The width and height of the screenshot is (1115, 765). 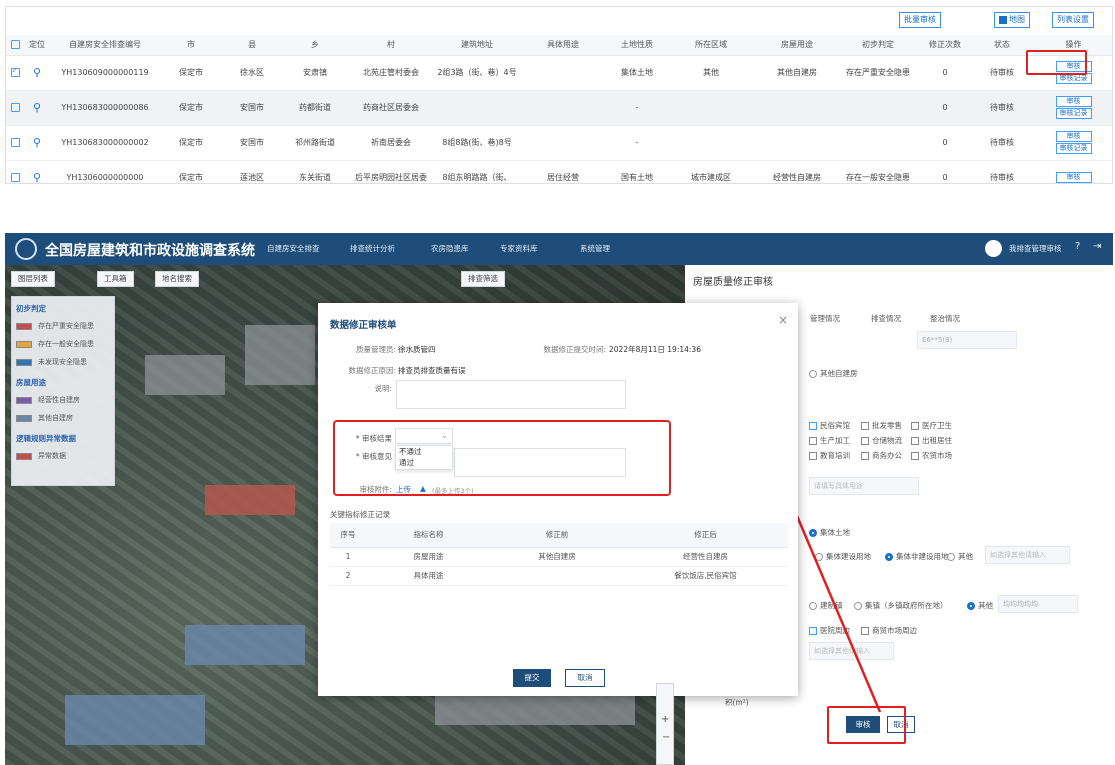 I want to click on map-button: 地图, so click(x=1012, y=20).